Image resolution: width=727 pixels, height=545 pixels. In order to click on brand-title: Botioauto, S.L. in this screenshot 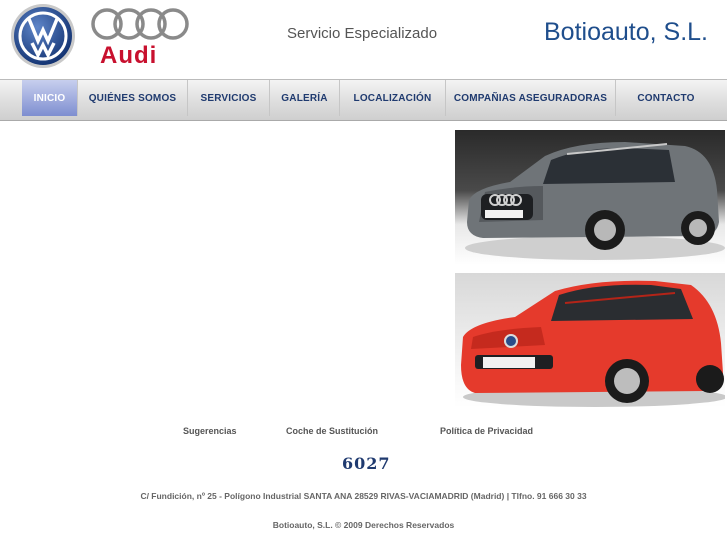, I will do `click(626, 32)`.